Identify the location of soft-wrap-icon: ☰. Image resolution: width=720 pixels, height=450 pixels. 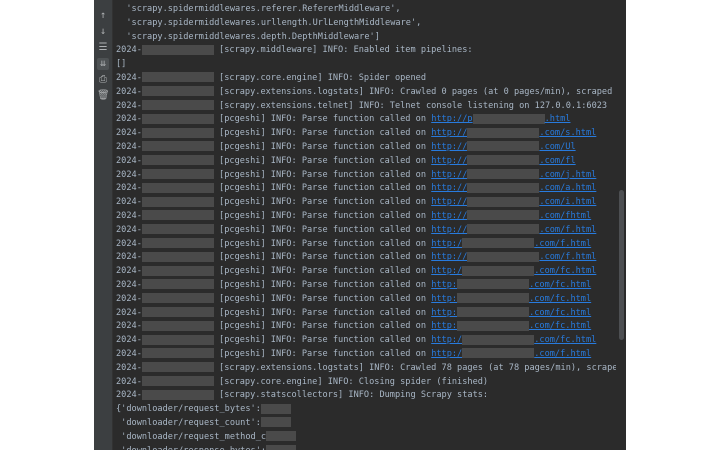
(103, 48).